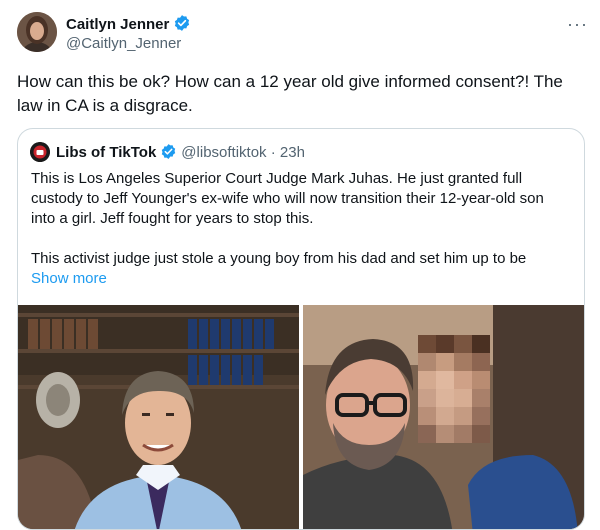  I want to click on author-name-row: Caitlyn Jenner, so click(128, 25).